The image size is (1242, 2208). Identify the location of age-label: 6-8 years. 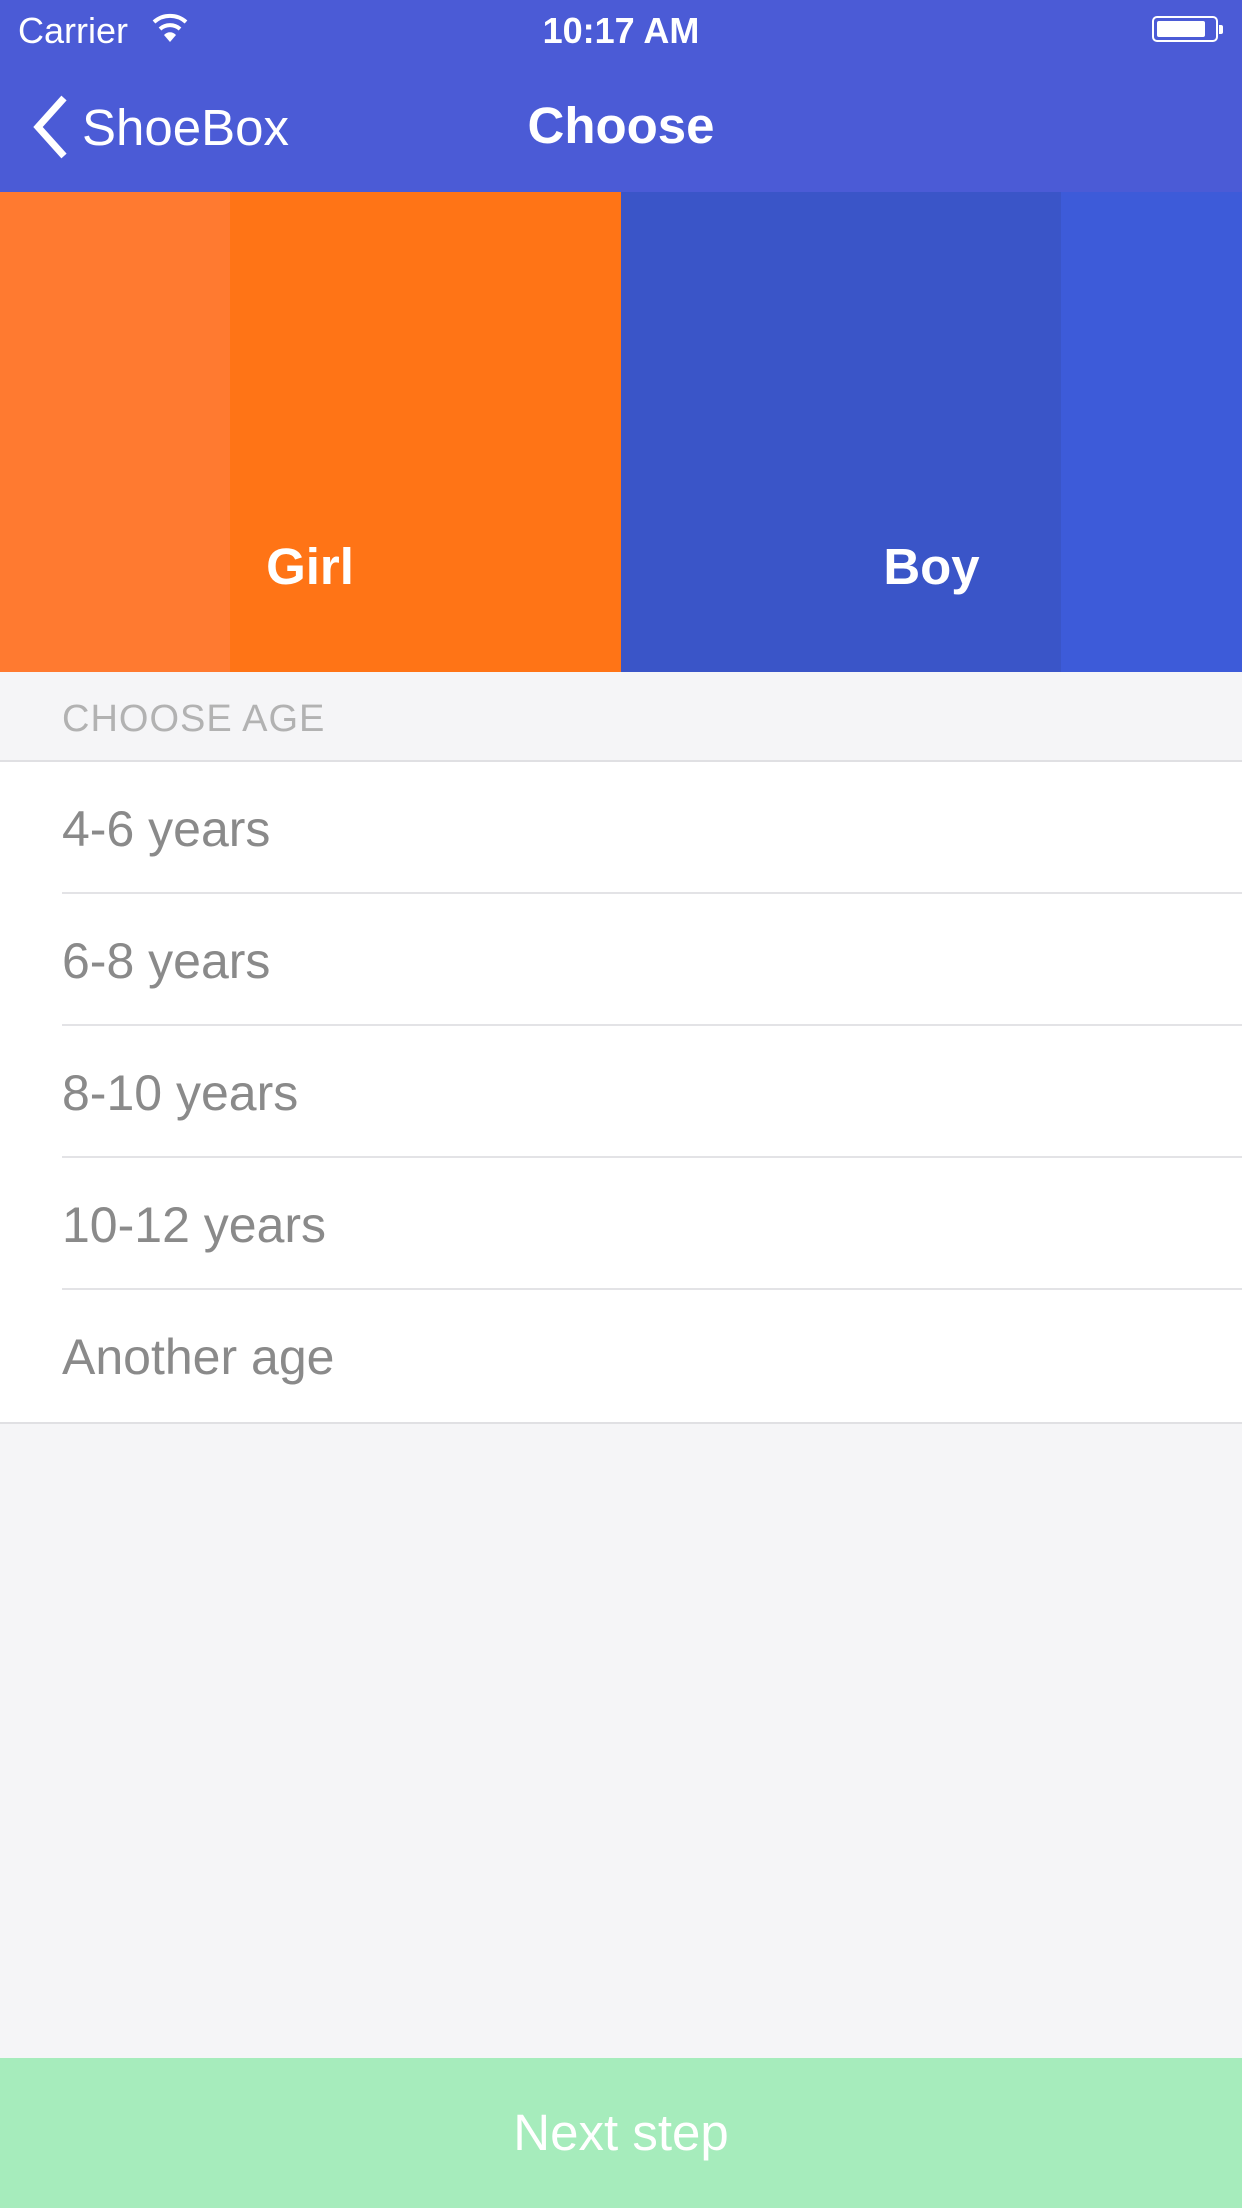
(166, 961).